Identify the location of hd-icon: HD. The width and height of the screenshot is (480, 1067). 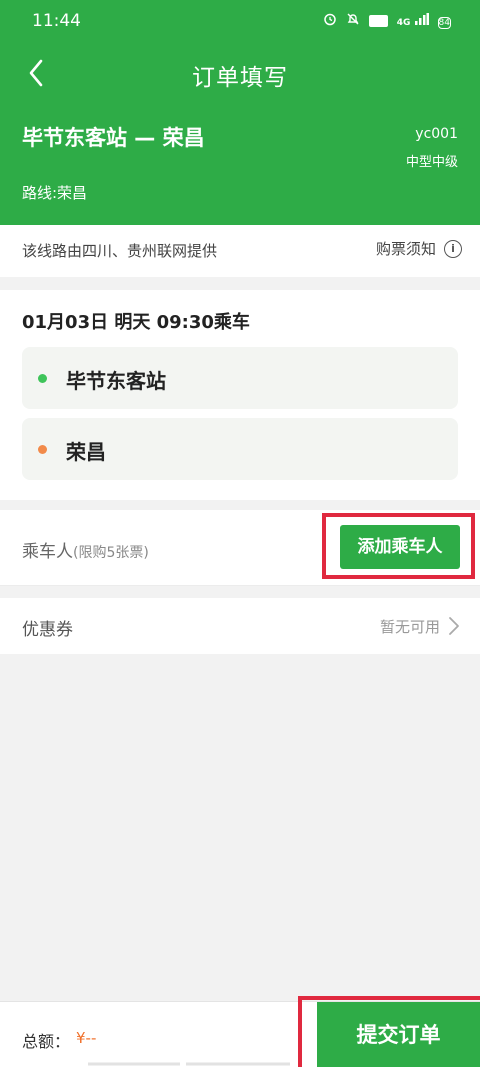
(378, 21).